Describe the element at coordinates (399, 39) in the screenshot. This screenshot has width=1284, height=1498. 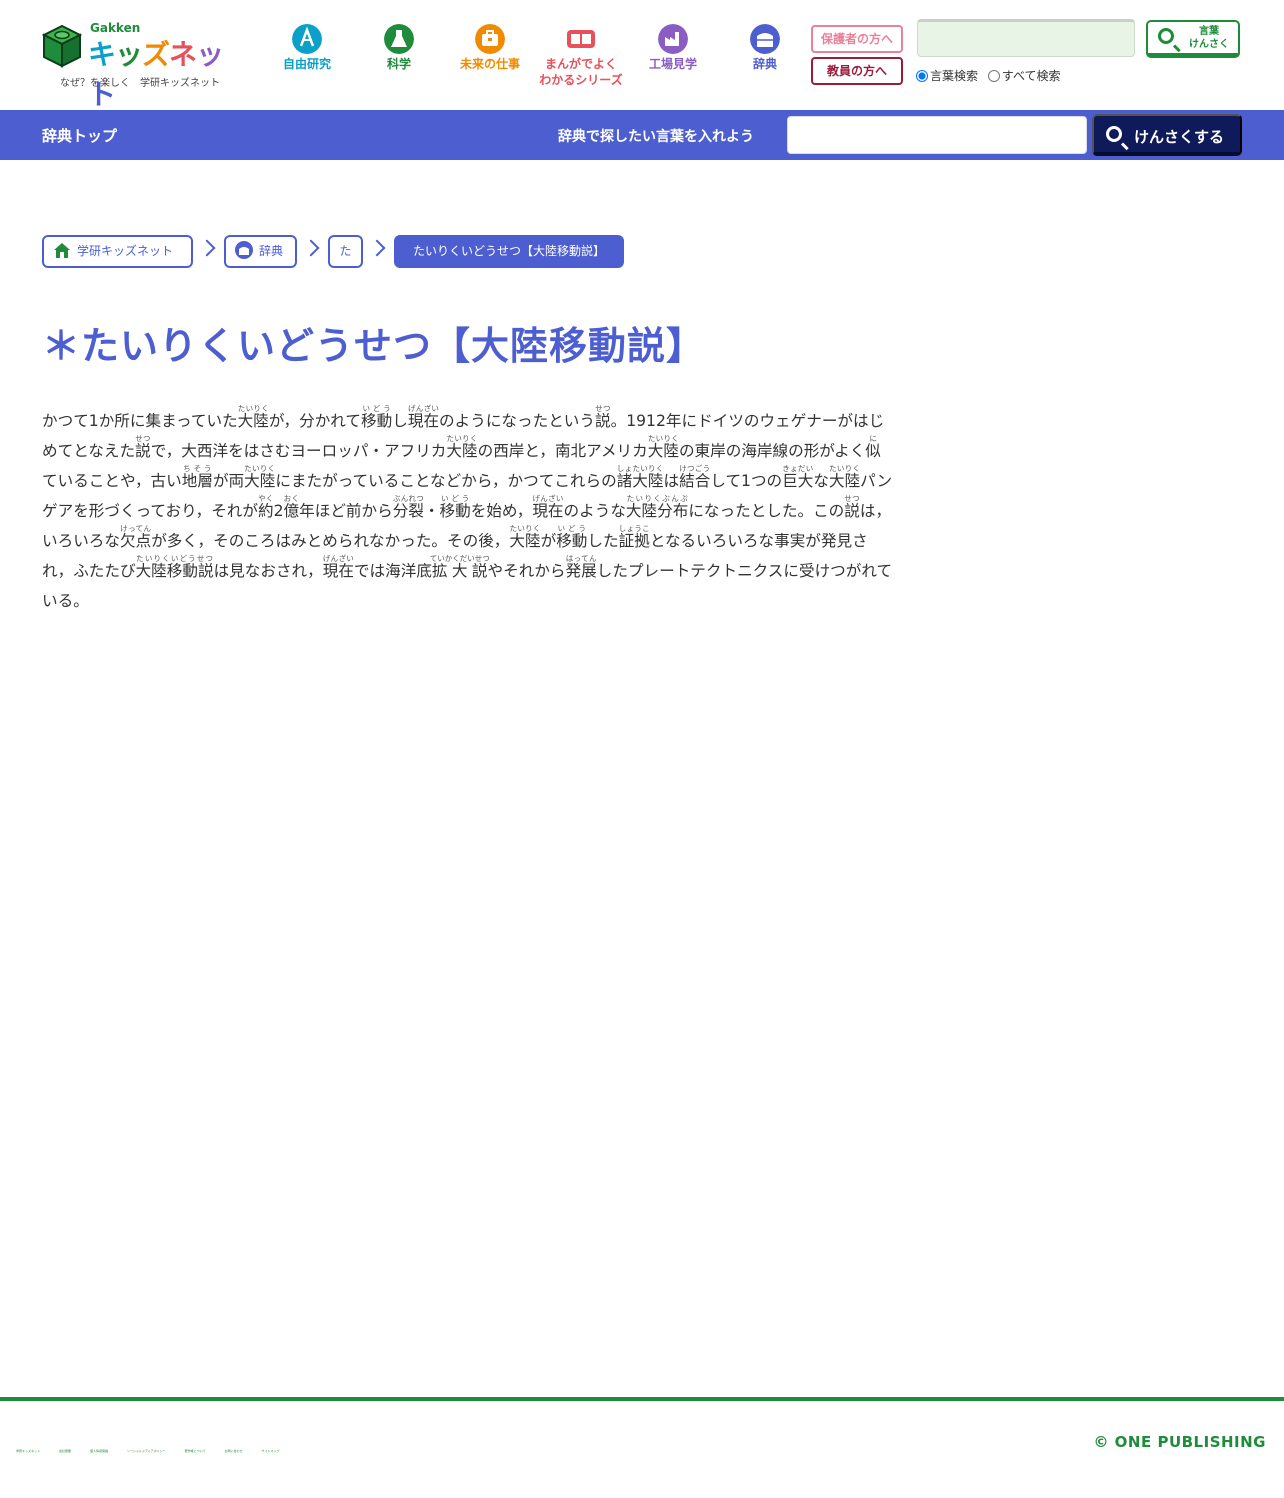
I see `flask-icon` at that location.